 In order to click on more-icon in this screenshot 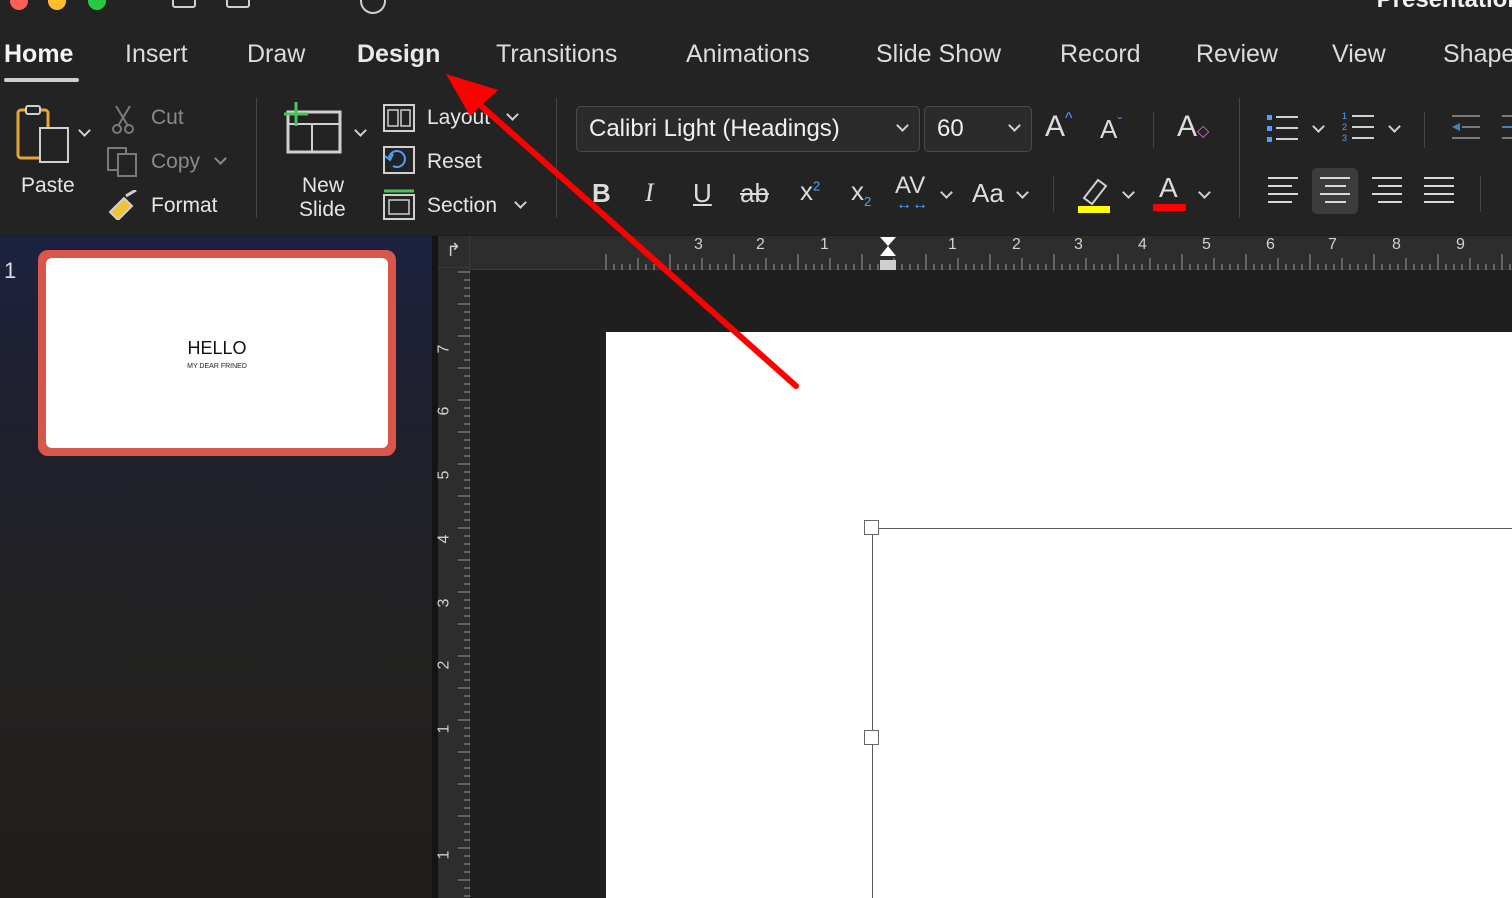, I will do `click(373, 7)`.